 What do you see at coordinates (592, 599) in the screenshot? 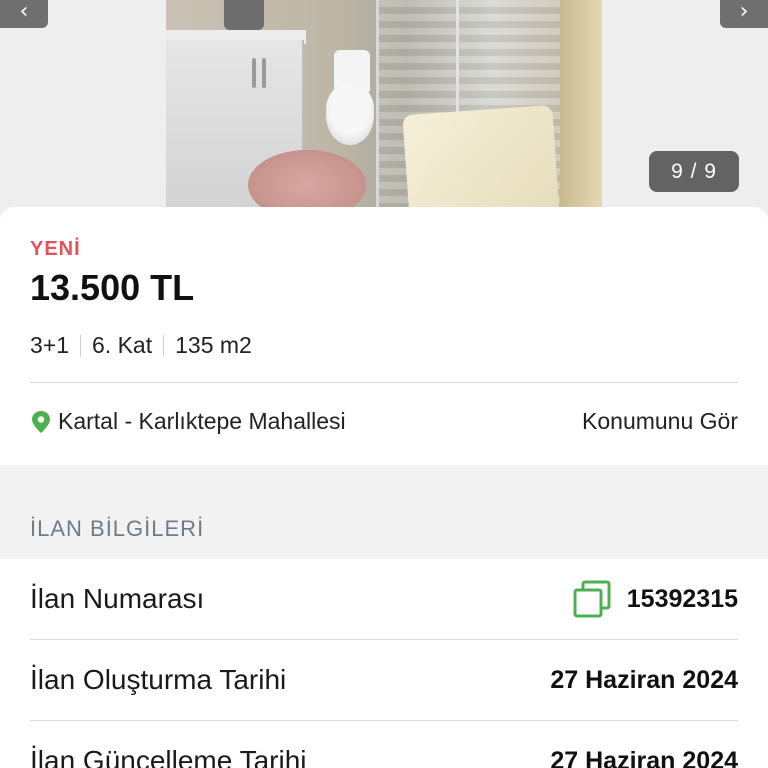
I see `copy-icon` at bounding box center [592, 599].